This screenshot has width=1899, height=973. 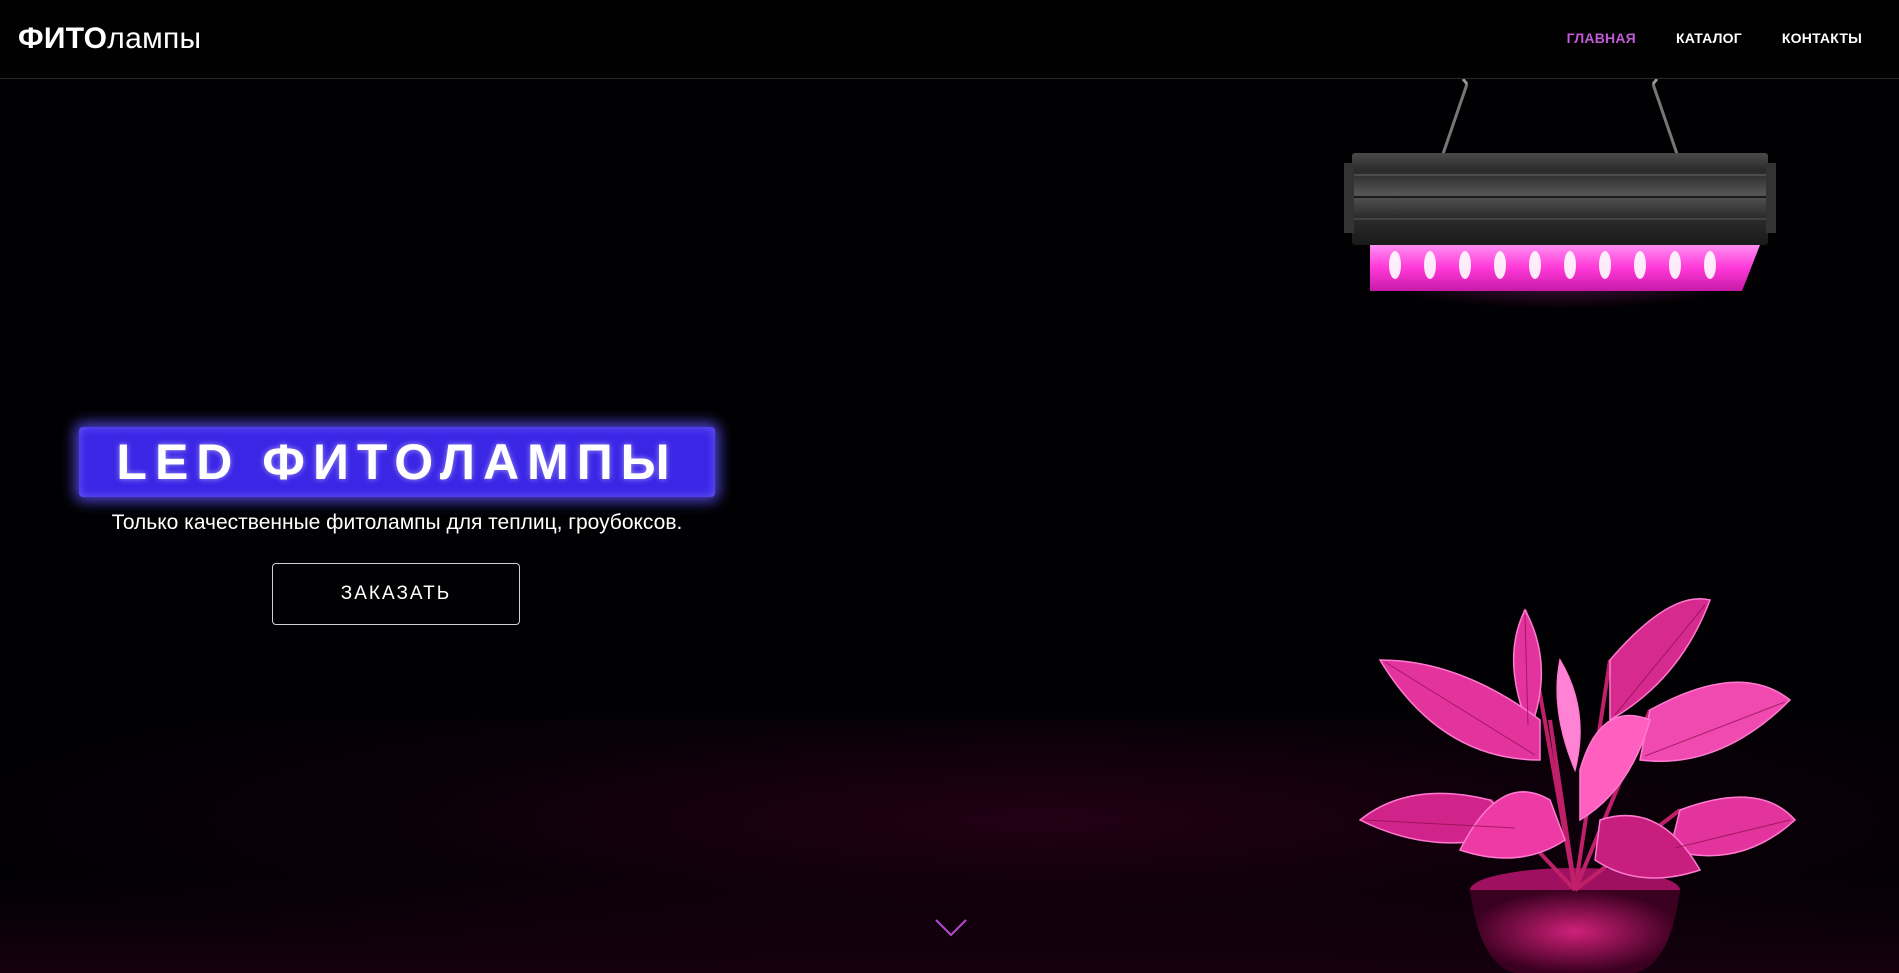 What do you see at coordinates (1601, 38) in the screenshot?
I see `nav-item-home: ГЛАВНАЯ` at bounding box center [1601, 38].